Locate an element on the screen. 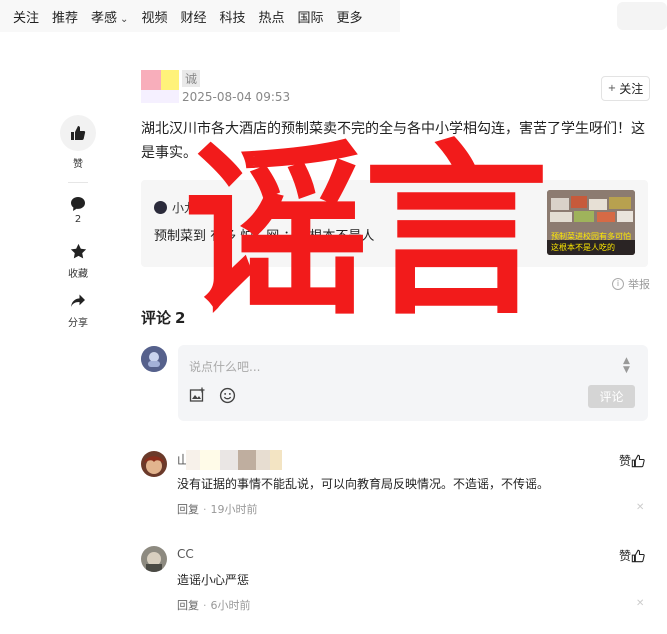  emoji-icon is located at coordinates (228, 396).